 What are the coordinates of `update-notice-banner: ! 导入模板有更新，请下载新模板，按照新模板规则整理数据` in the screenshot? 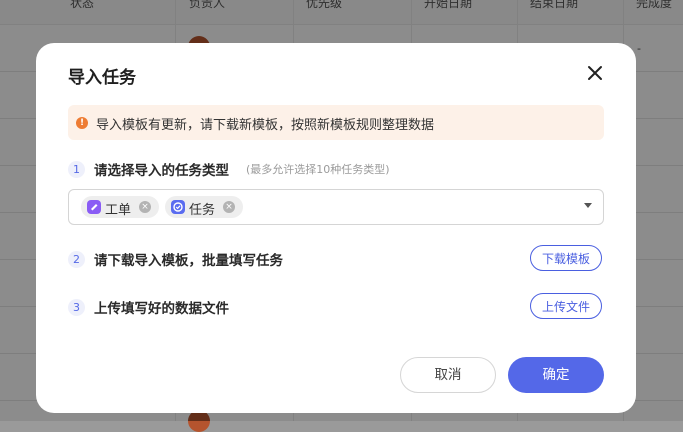 It's located at (336, 122).